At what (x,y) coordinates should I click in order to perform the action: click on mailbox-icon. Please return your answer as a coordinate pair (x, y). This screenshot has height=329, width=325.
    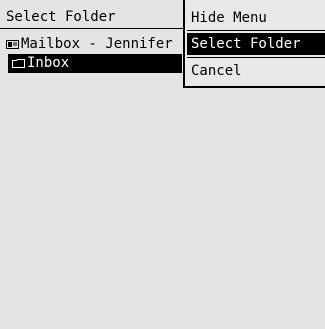
    Looking at the image, I should click on (12, 44).